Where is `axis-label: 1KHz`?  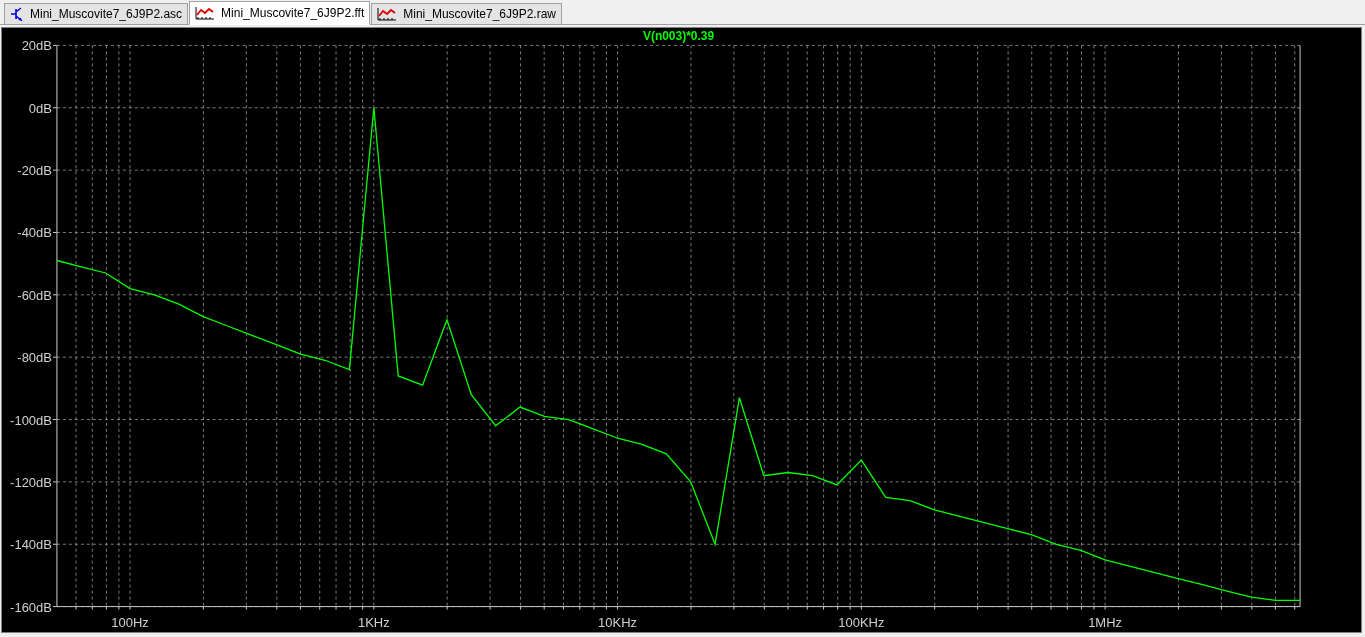 axis-label: 1KHz is located at coordinates (373, 622).